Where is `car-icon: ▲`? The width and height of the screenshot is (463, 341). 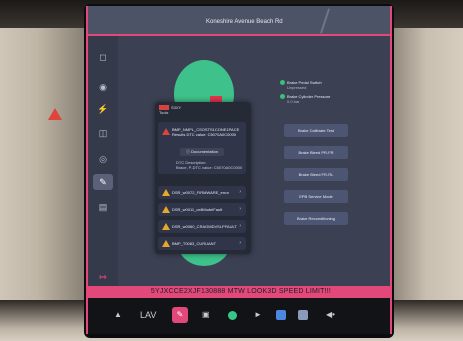
car-icon: ▲ is located at coordinates (118, 315).